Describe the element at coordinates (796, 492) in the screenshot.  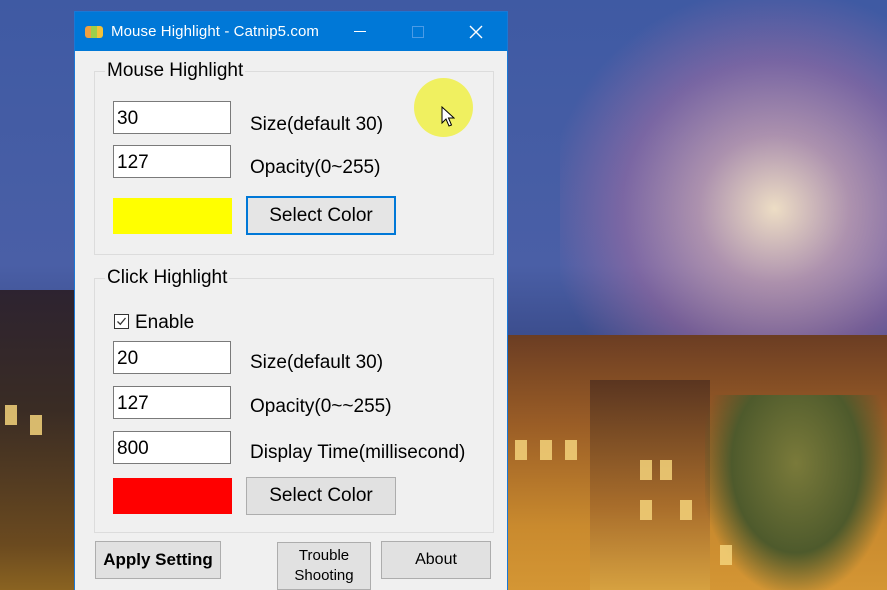
I see `tree-decoration` at that location.